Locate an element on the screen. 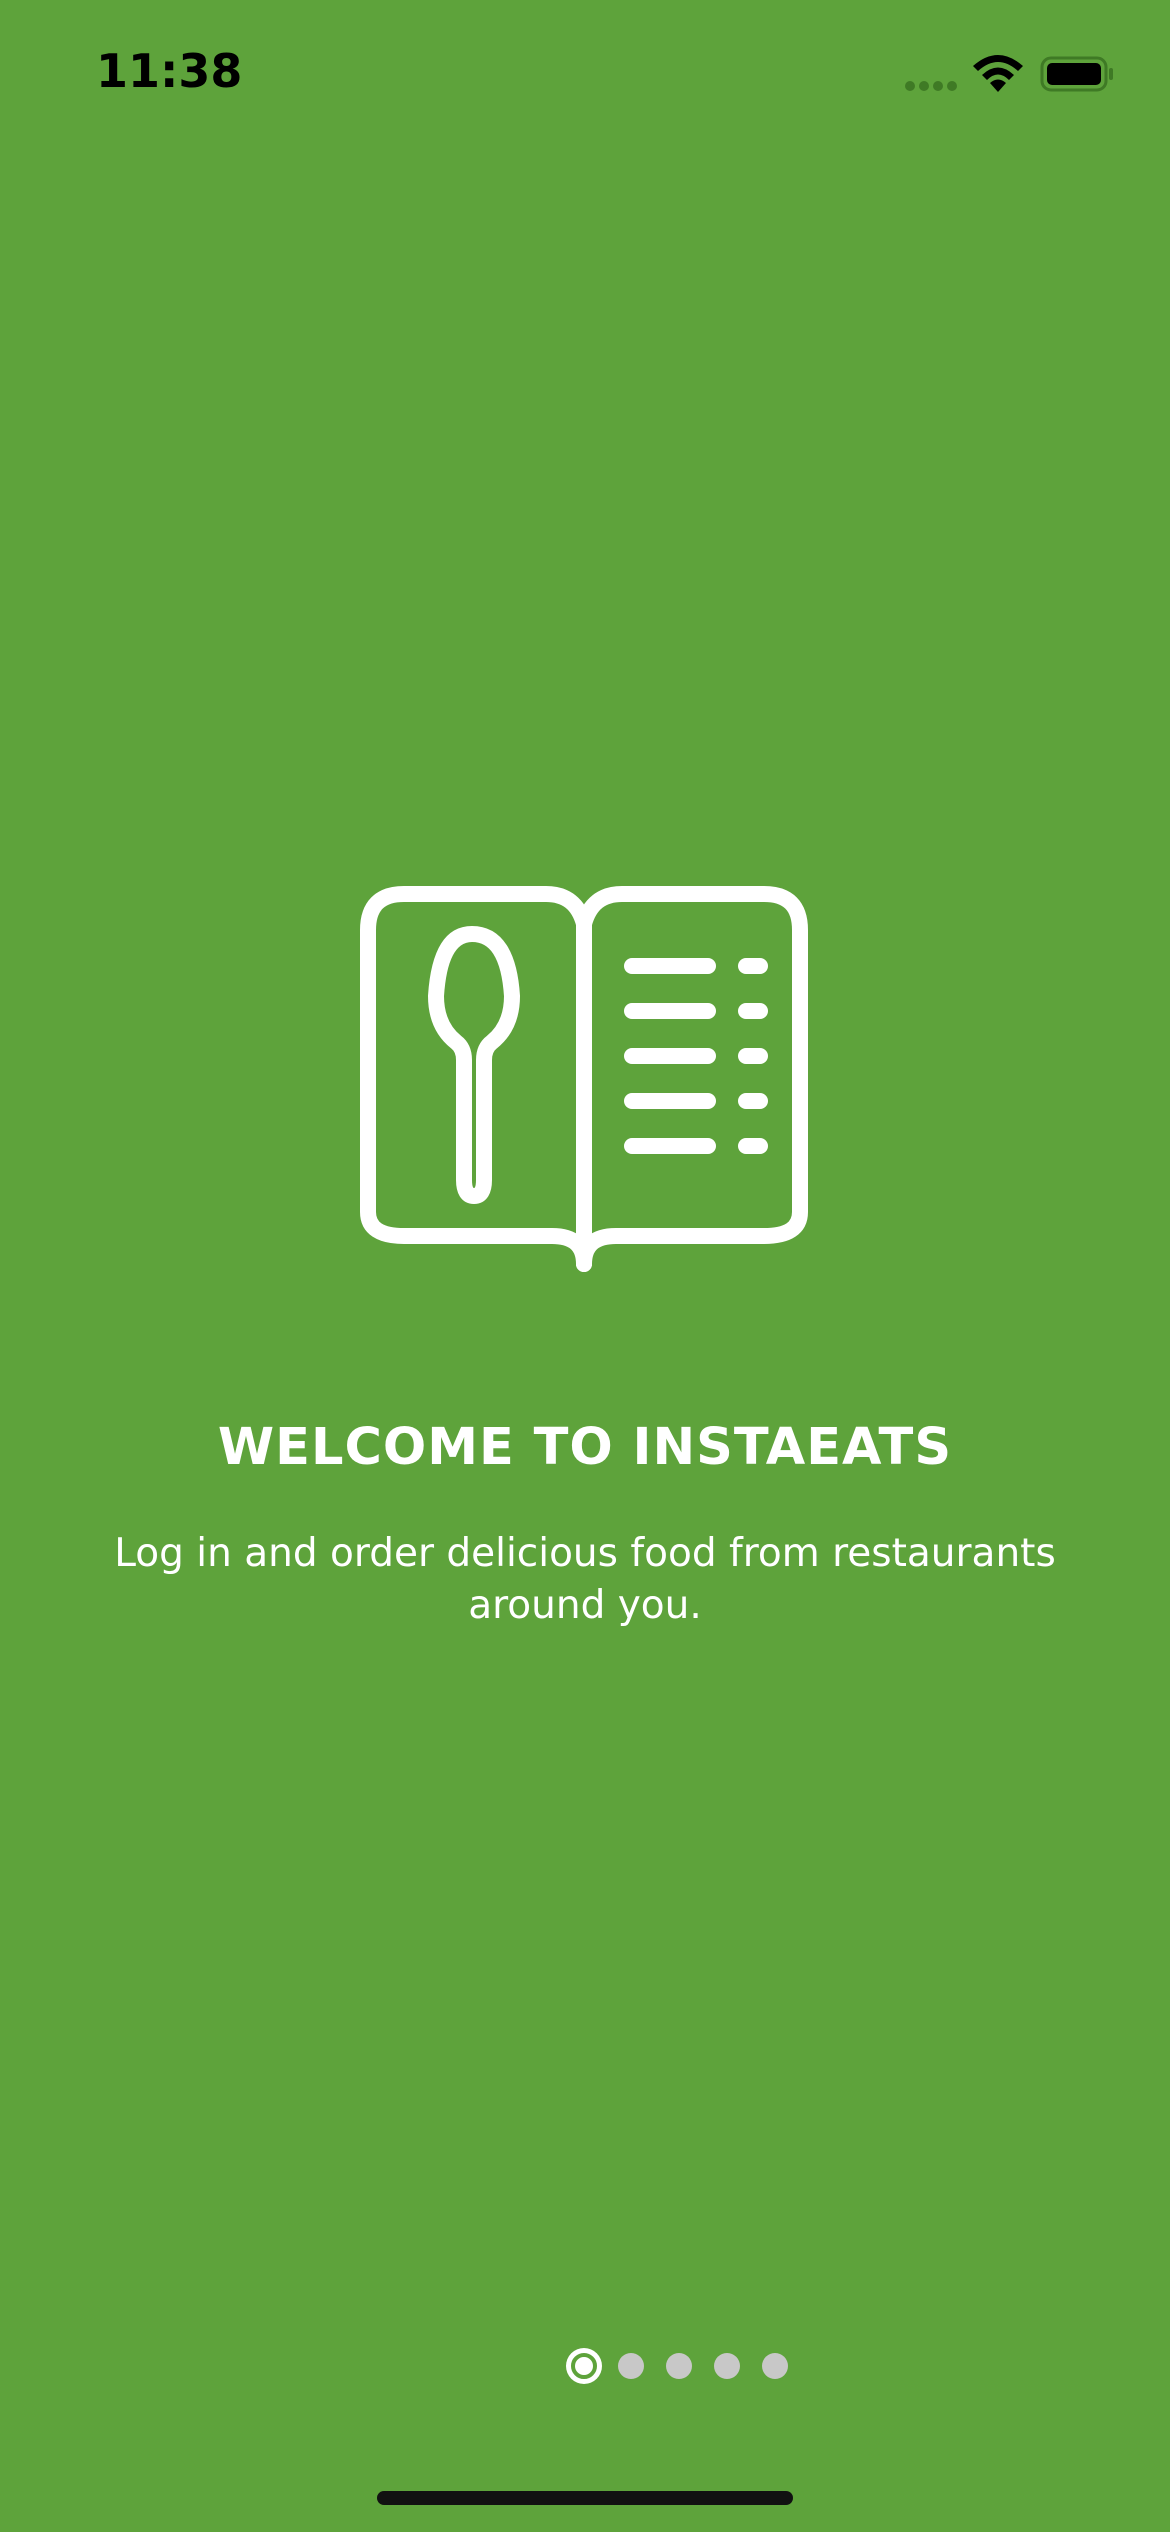  battery-icon is located at coordinates (1076, 74).